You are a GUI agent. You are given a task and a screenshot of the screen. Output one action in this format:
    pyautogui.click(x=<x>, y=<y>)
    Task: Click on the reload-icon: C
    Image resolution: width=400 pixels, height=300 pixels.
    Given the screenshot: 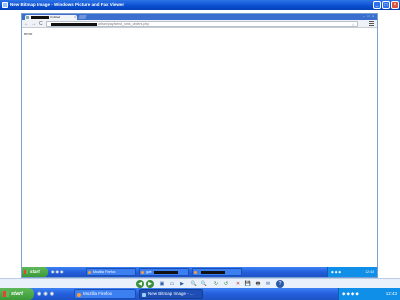 What is the action you would take?
    pyautogui.click(x=41, y=24)
    